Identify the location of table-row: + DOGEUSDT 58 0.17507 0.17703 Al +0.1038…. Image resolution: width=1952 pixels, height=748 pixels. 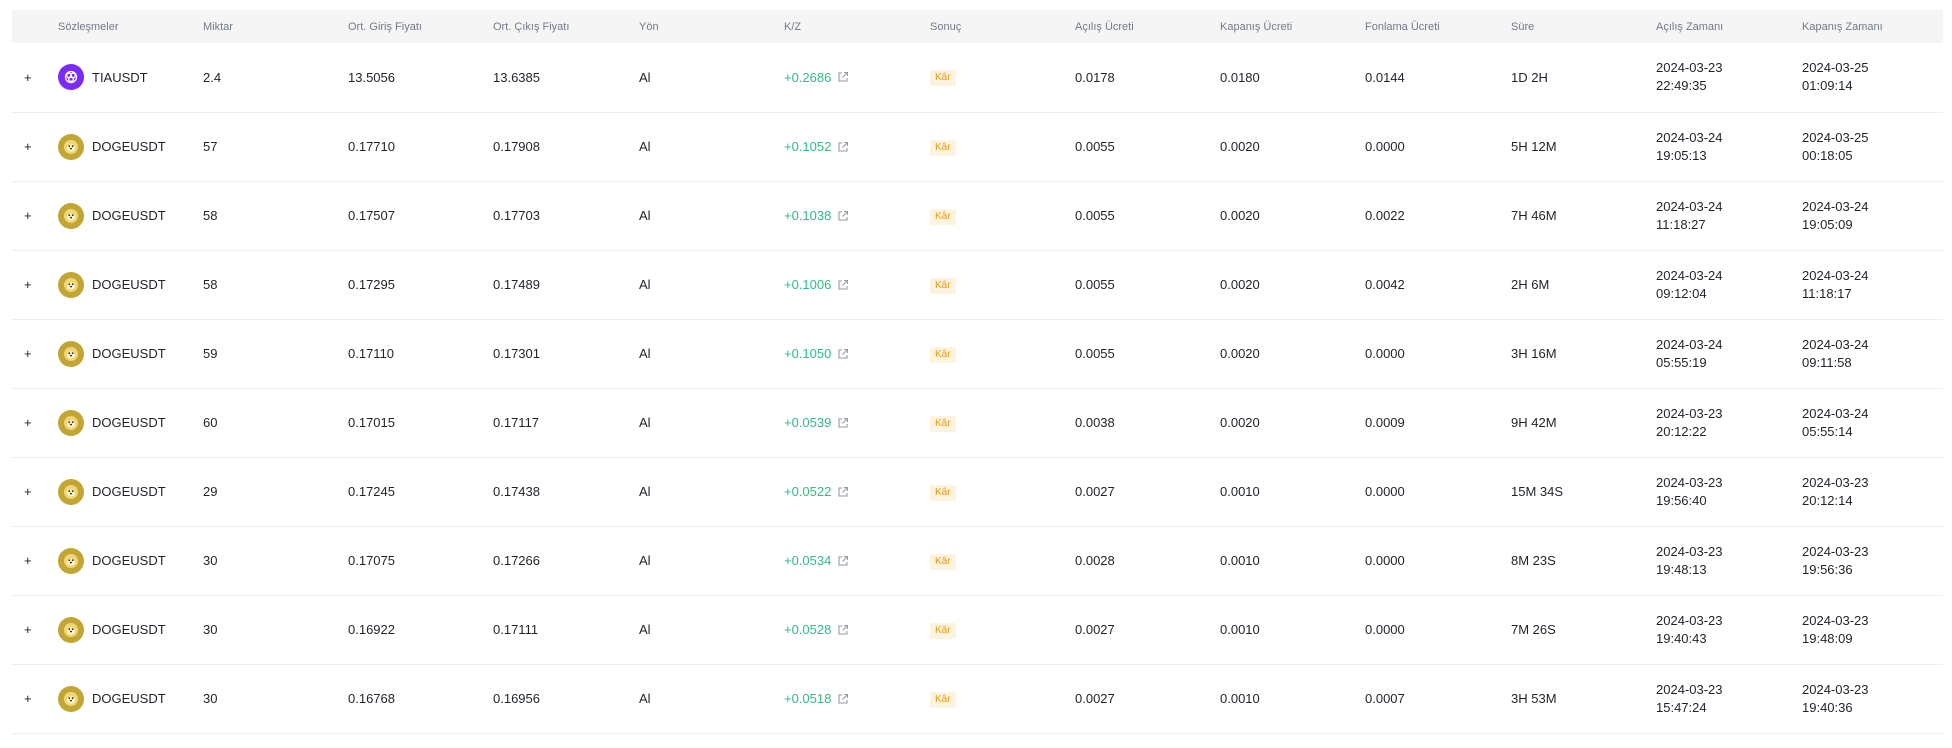
(977, 215).